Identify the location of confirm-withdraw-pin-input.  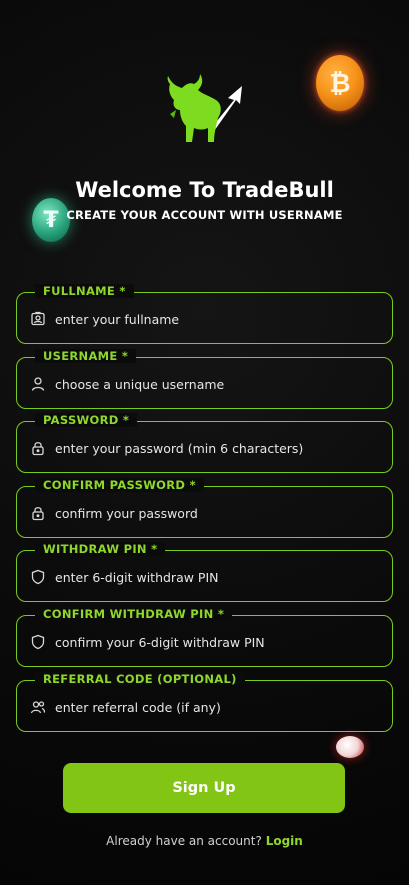
(217, 642).